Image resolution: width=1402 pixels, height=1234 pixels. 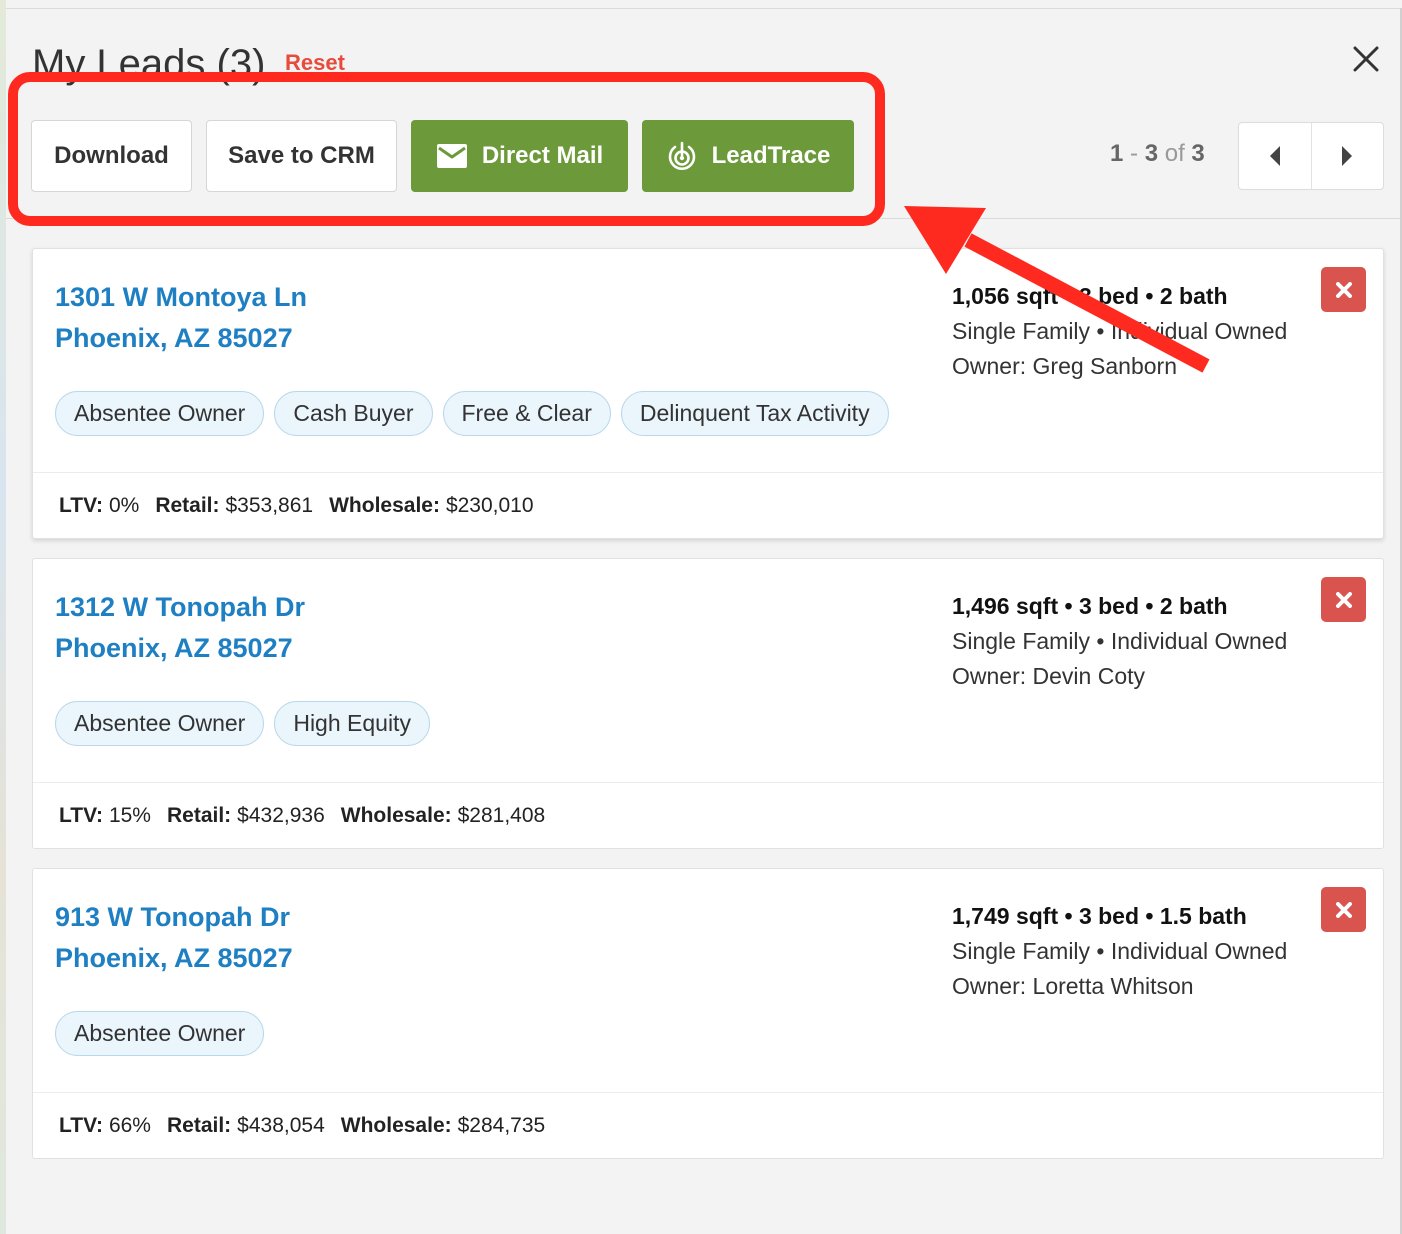 I want to click on next-page-button, so click(x=1347, y=156).